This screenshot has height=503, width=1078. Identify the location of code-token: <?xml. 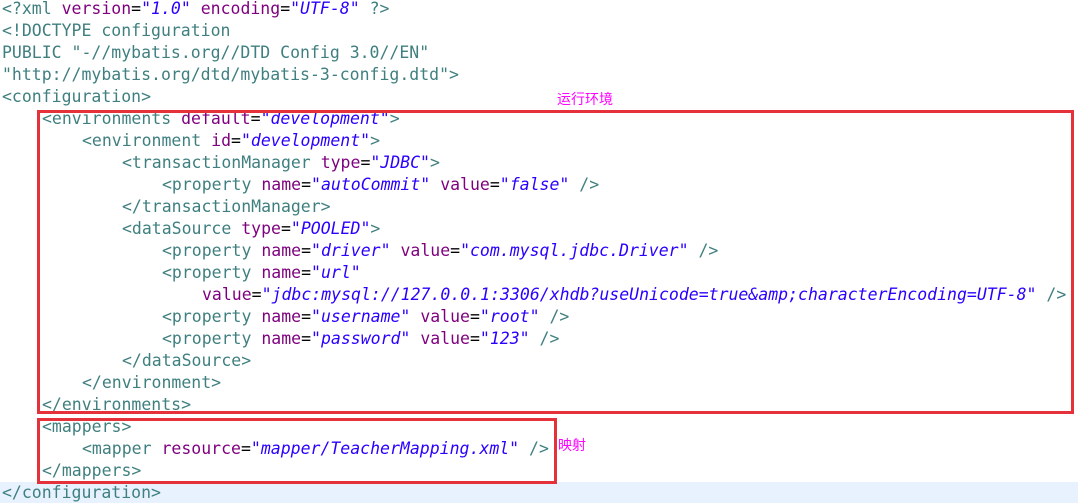
(32, 9).